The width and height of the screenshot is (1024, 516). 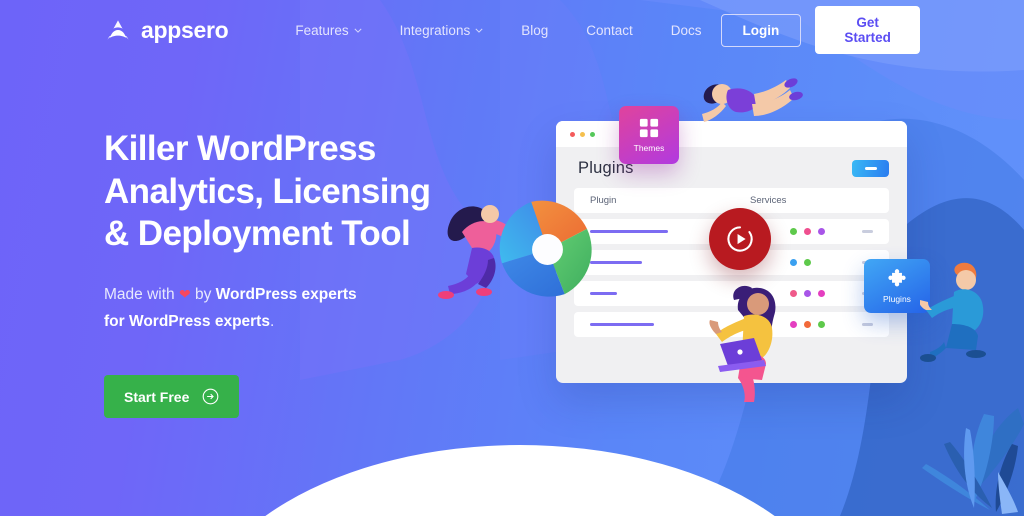 What do you see at coordinates (649, 127) in the screenshot?
I see `grid-squares-icon` at bounding box center [649, 127].